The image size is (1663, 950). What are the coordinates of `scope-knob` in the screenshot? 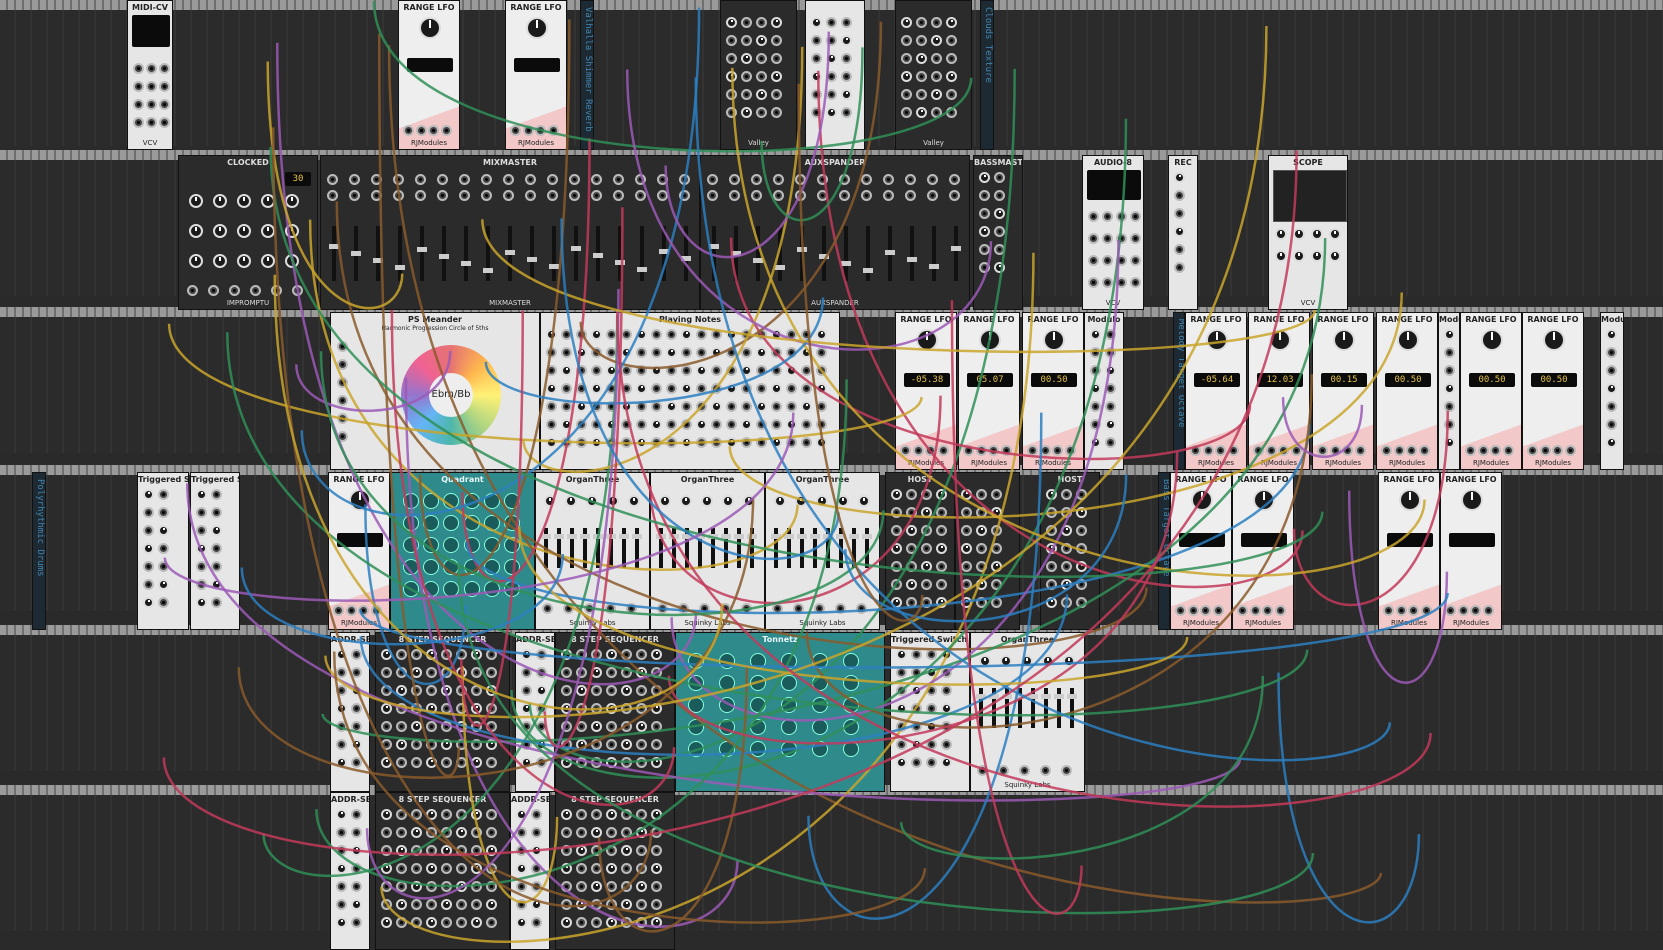 It's located at (1335, 256).